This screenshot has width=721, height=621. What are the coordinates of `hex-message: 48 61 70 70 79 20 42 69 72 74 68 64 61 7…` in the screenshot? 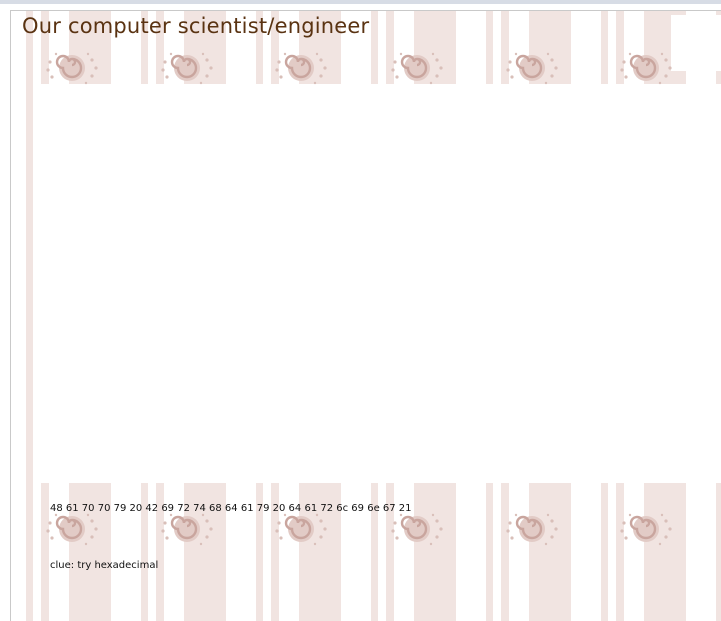 It's located at (231, 508).